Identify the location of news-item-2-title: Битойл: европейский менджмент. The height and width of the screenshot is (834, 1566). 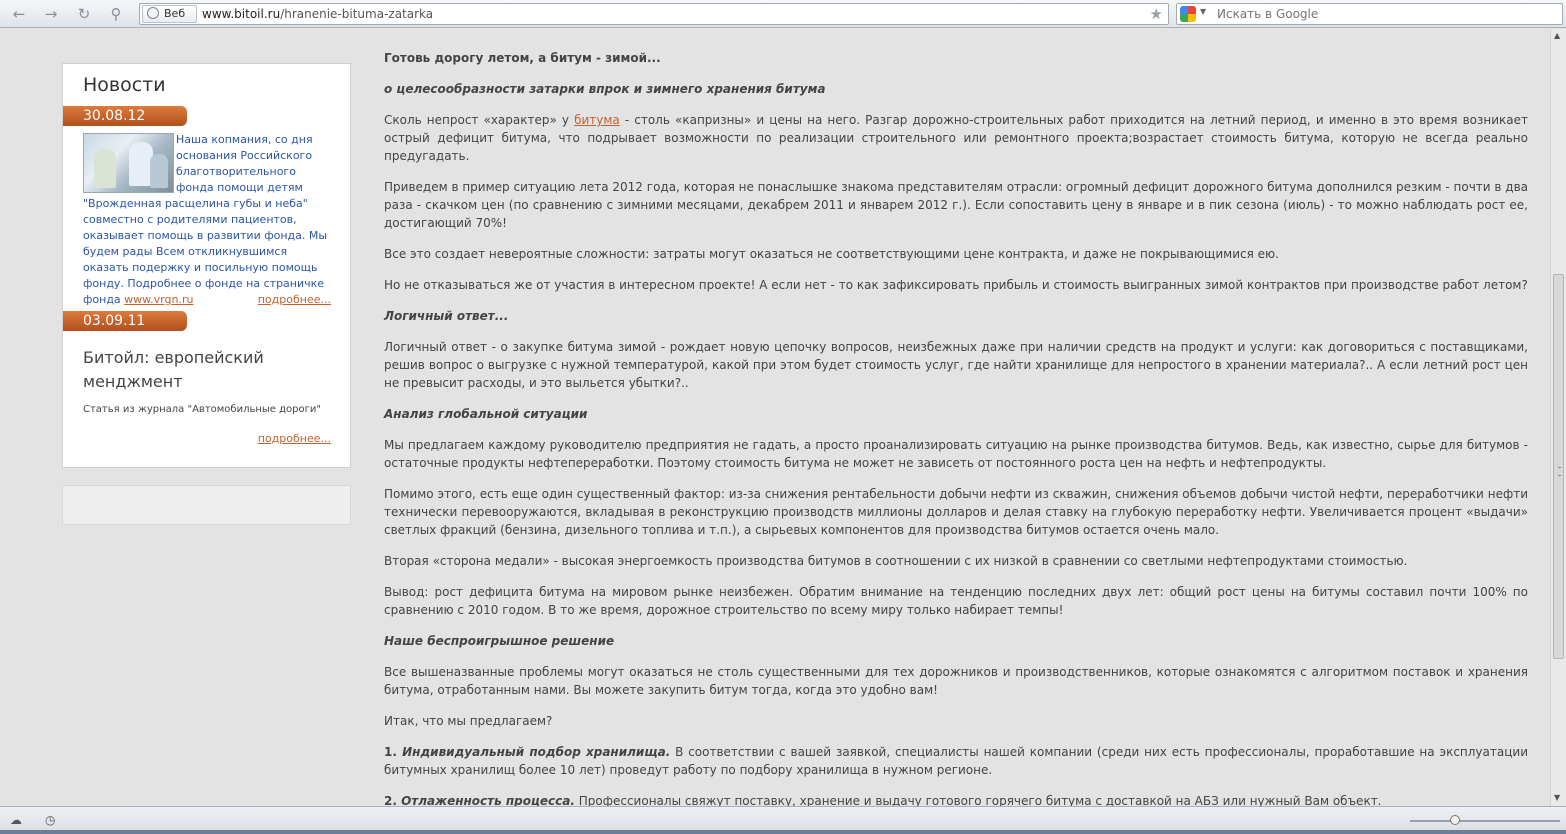
(209, 370).